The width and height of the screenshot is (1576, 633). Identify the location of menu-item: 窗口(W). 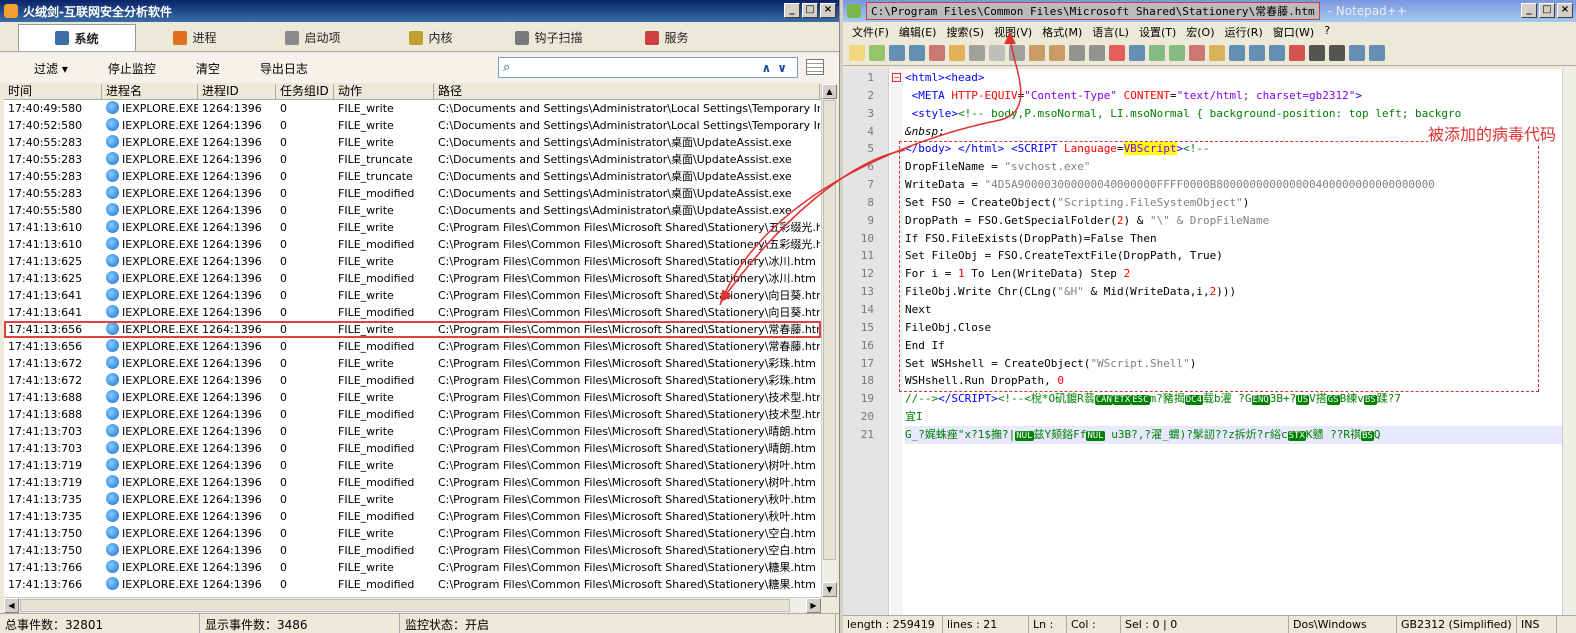
(1293, 31).